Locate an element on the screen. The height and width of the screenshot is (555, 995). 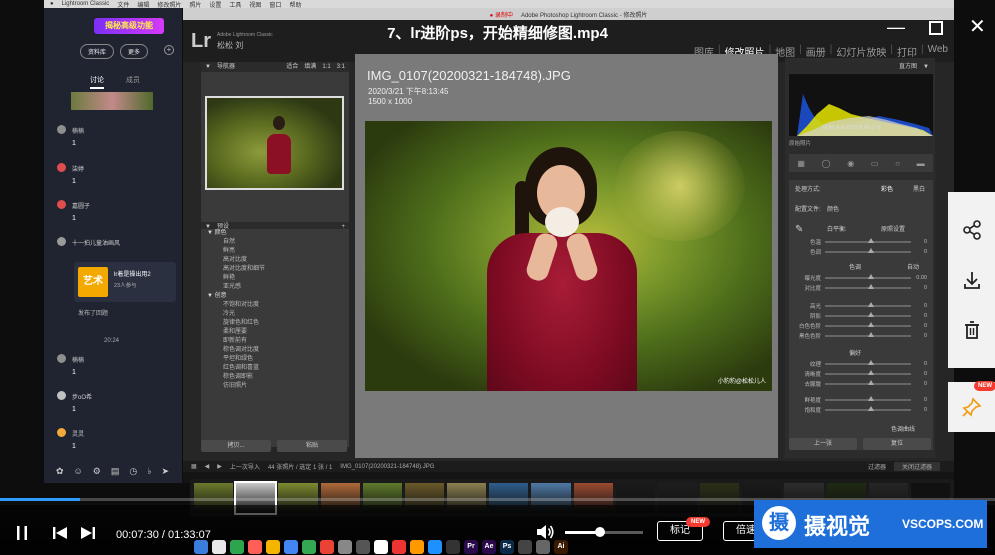
preset-item: 红色调和喜蓝 is located at coordinates (275, 368).